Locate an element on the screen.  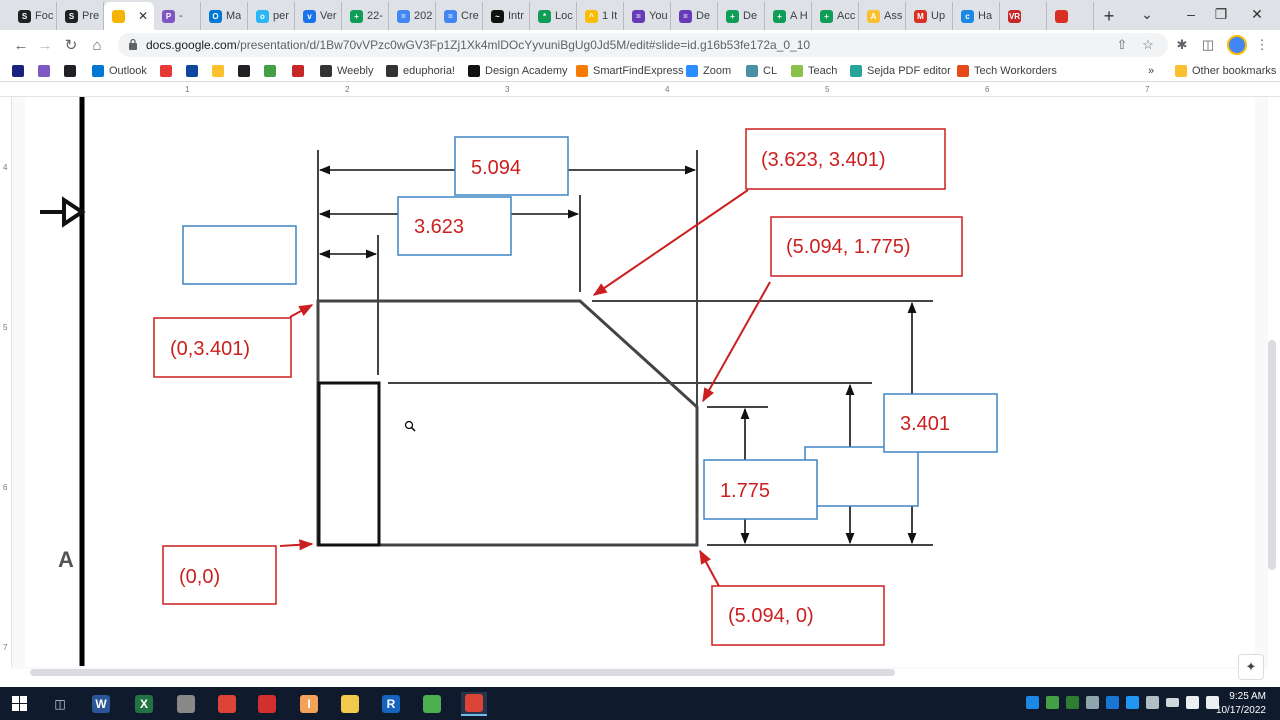
bluetooth-icon is located at coordinates (1132, 702).